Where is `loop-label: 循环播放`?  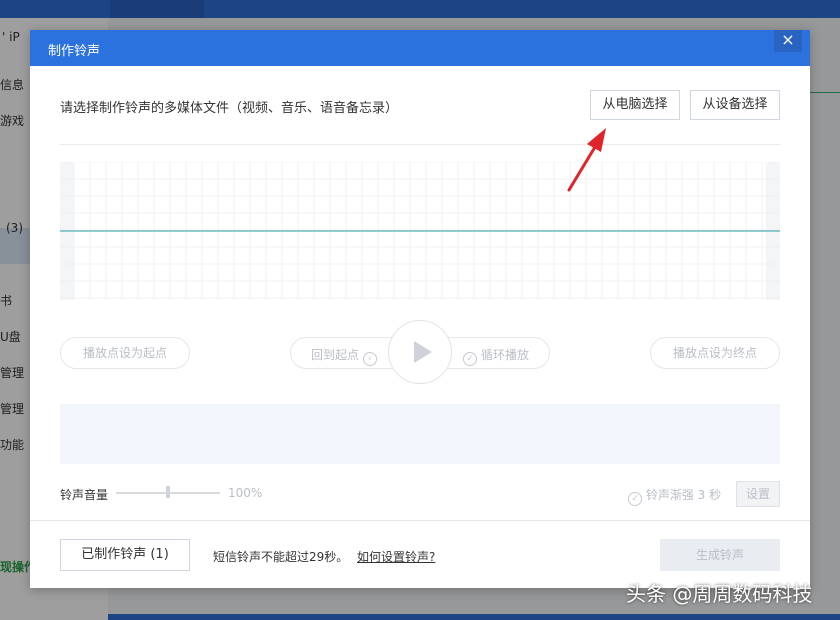 loop-label: 循环播放 is located at coordinates (504, 355).